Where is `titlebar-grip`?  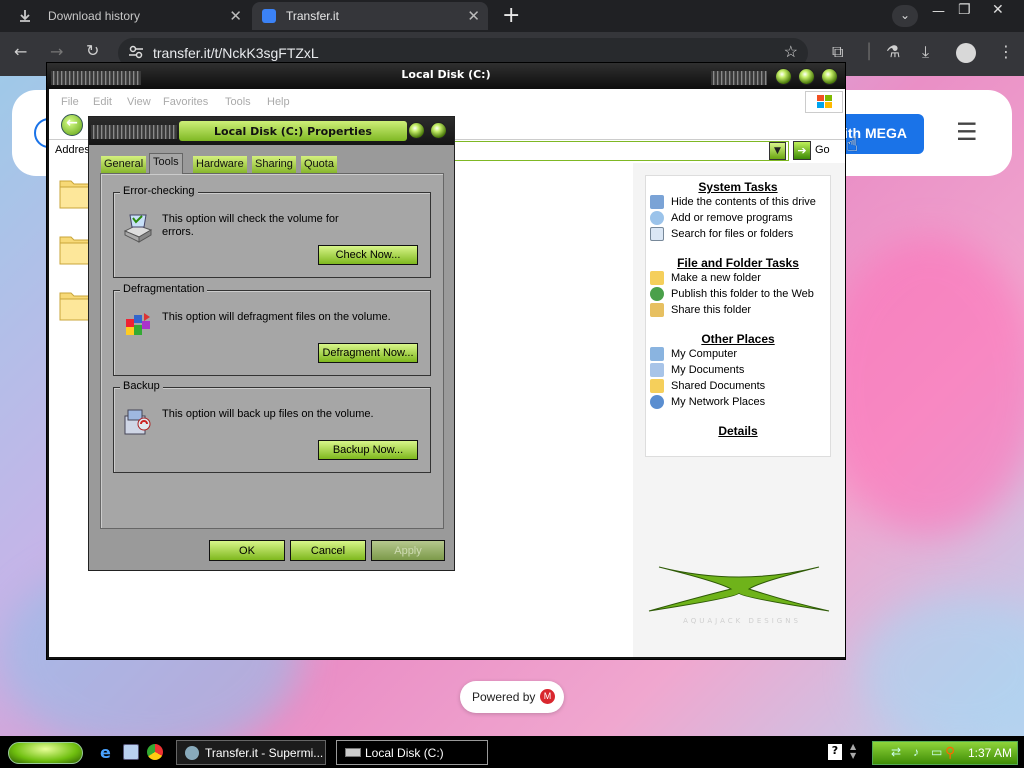 titlebar-grip is located at coordinates (134, 132).